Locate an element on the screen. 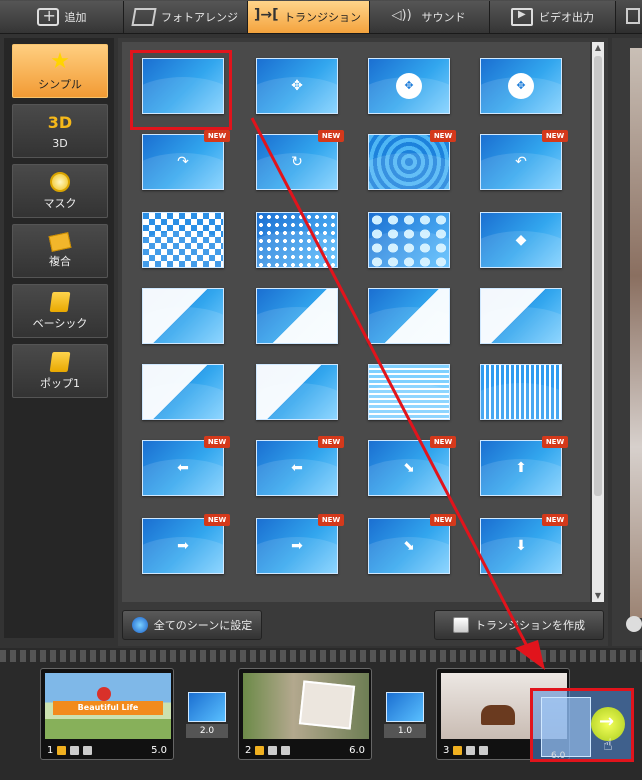 Image resolution: width=642 pixels, height=780 pixels. split-cross-icon: ↻ is located at coordinates (297, 162).